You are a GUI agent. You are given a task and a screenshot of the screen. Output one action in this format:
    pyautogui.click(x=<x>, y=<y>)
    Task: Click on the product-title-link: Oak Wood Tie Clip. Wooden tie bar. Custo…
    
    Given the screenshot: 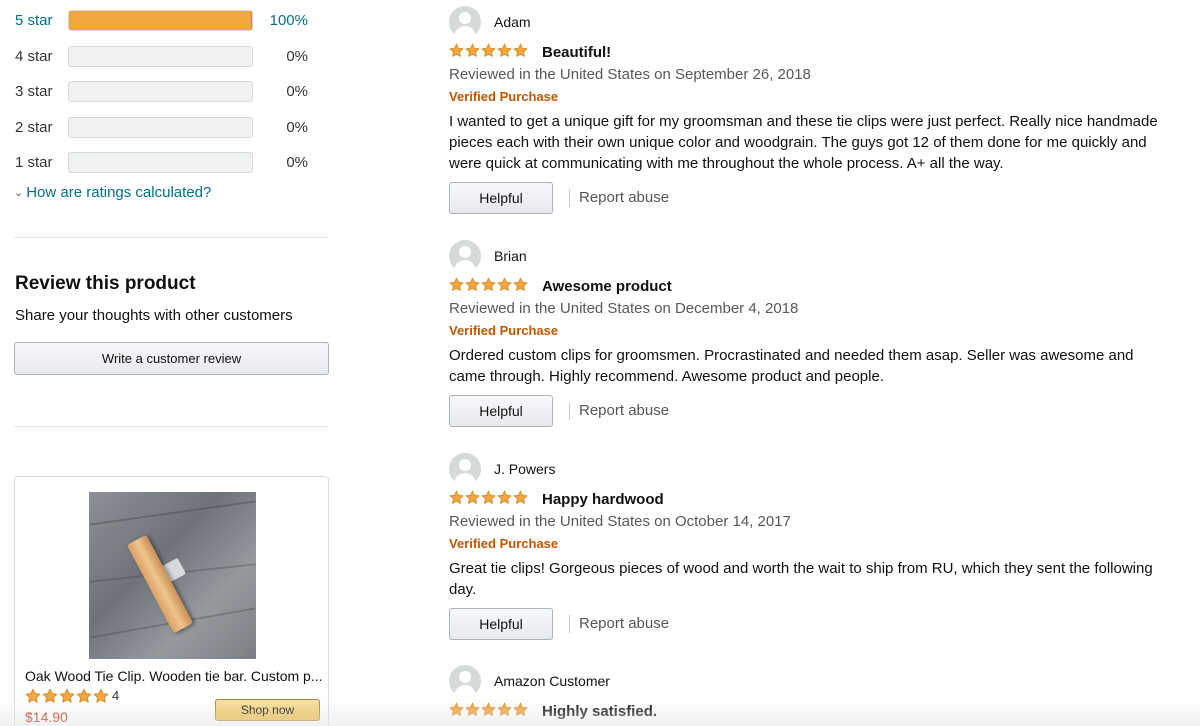 What is the action you would take?
    pyautogui.click(x=174, y=676)
    